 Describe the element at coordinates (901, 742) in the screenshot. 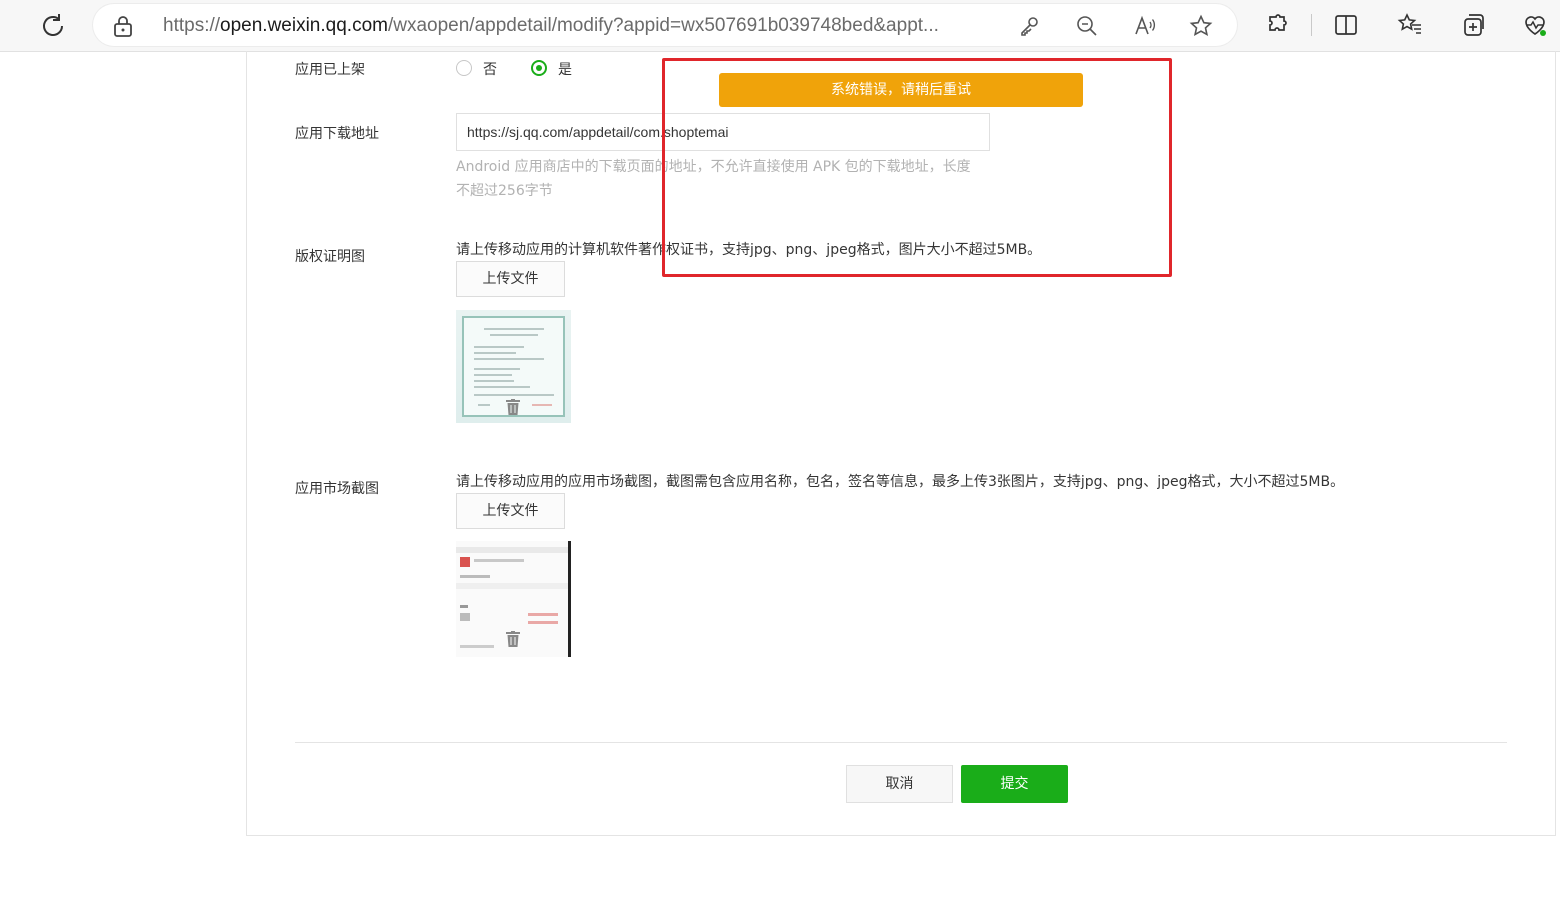

I see `form-divider` at that location.